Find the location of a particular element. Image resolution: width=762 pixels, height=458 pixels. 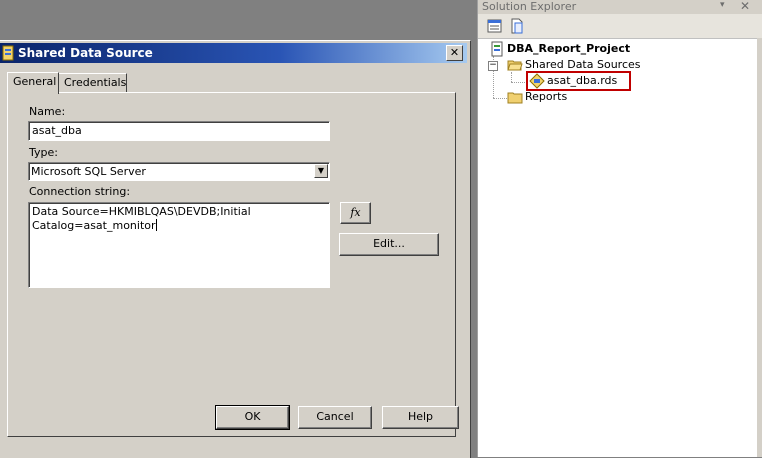

expression-button: fx is located at coordinates (355, 213).